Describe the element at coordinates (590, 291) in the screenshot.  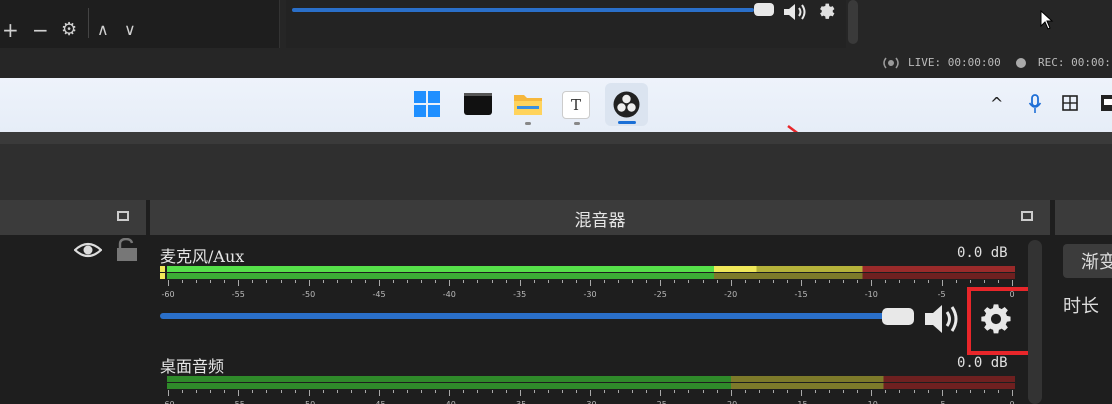
I see `mic-tick-scale: -60 -55 -50 -45 -40 -35 -30 -25 -20 -15 -10 -5 0` at that location.